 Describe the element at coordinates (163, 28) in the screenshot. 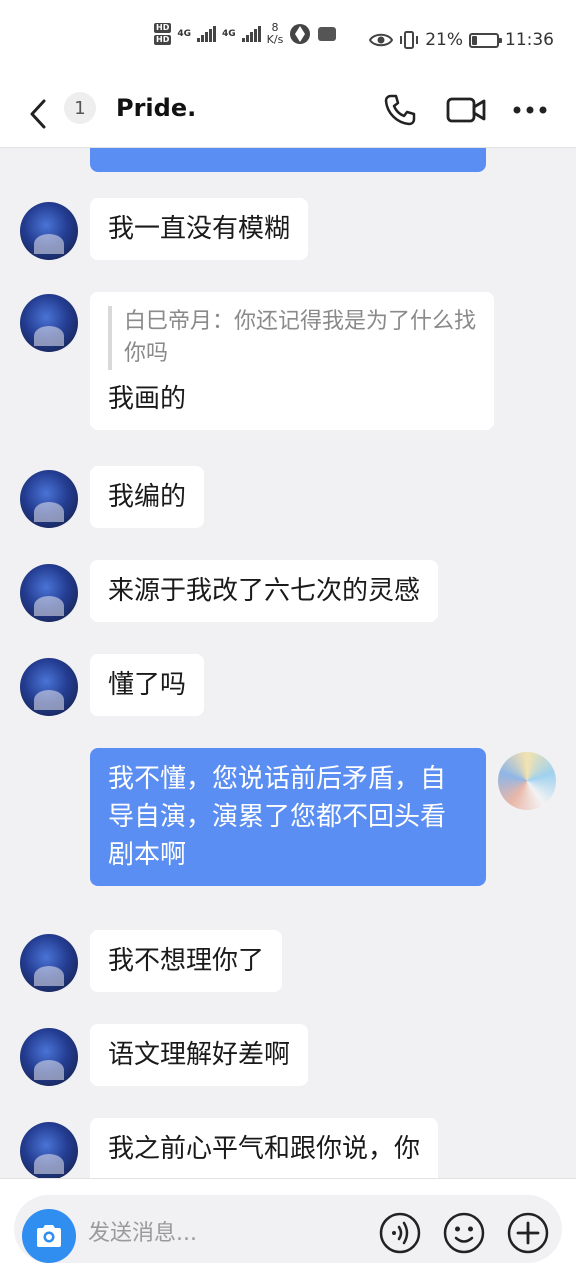

I see `hd-label-1: HD` at that location.